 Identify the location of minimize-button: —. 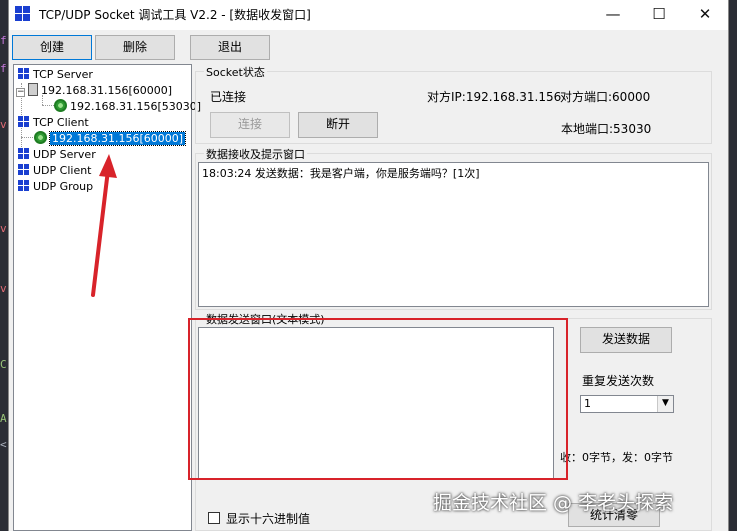
(613, 15).